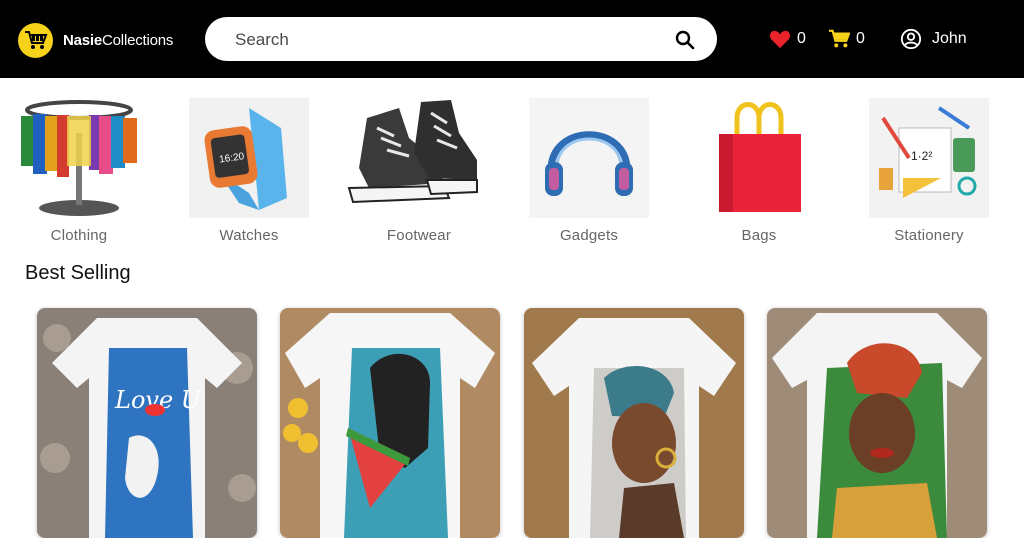 The image size is (1024, 538). What do you see at coordinates (860, 38) in the screenshot?
I see `cart-count: 0` at bounding box center [860, 38].